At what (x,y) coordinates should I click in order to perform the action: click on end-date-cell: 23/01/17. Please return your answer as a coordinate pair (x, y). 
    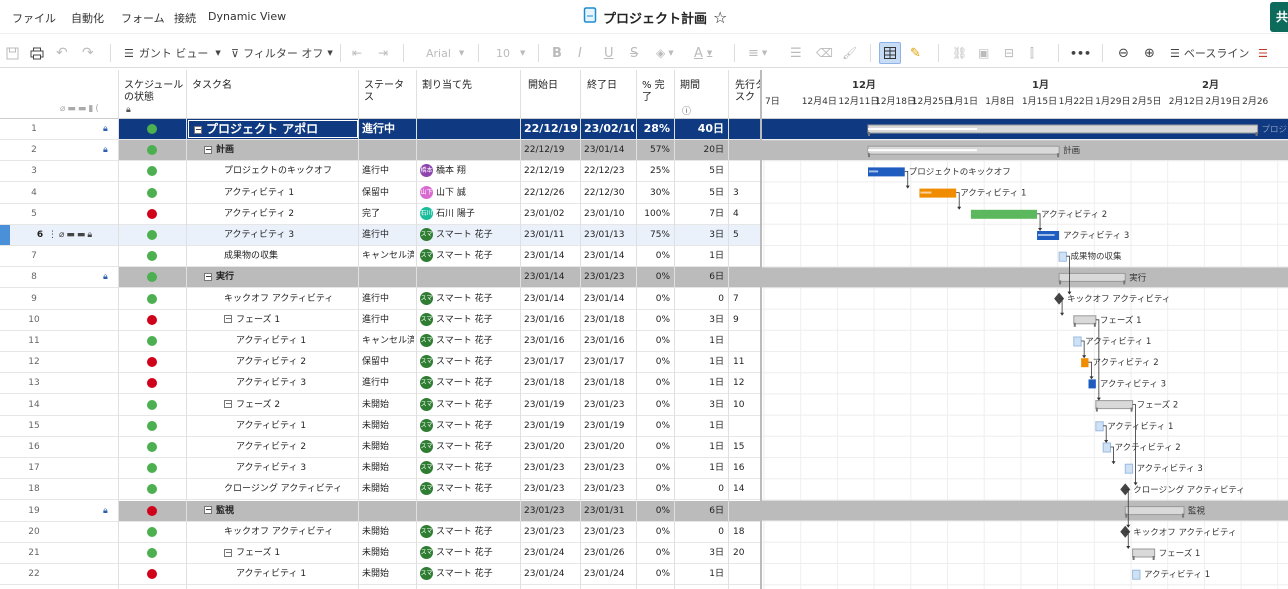
    Looking at the image, I should click on (609, 362).